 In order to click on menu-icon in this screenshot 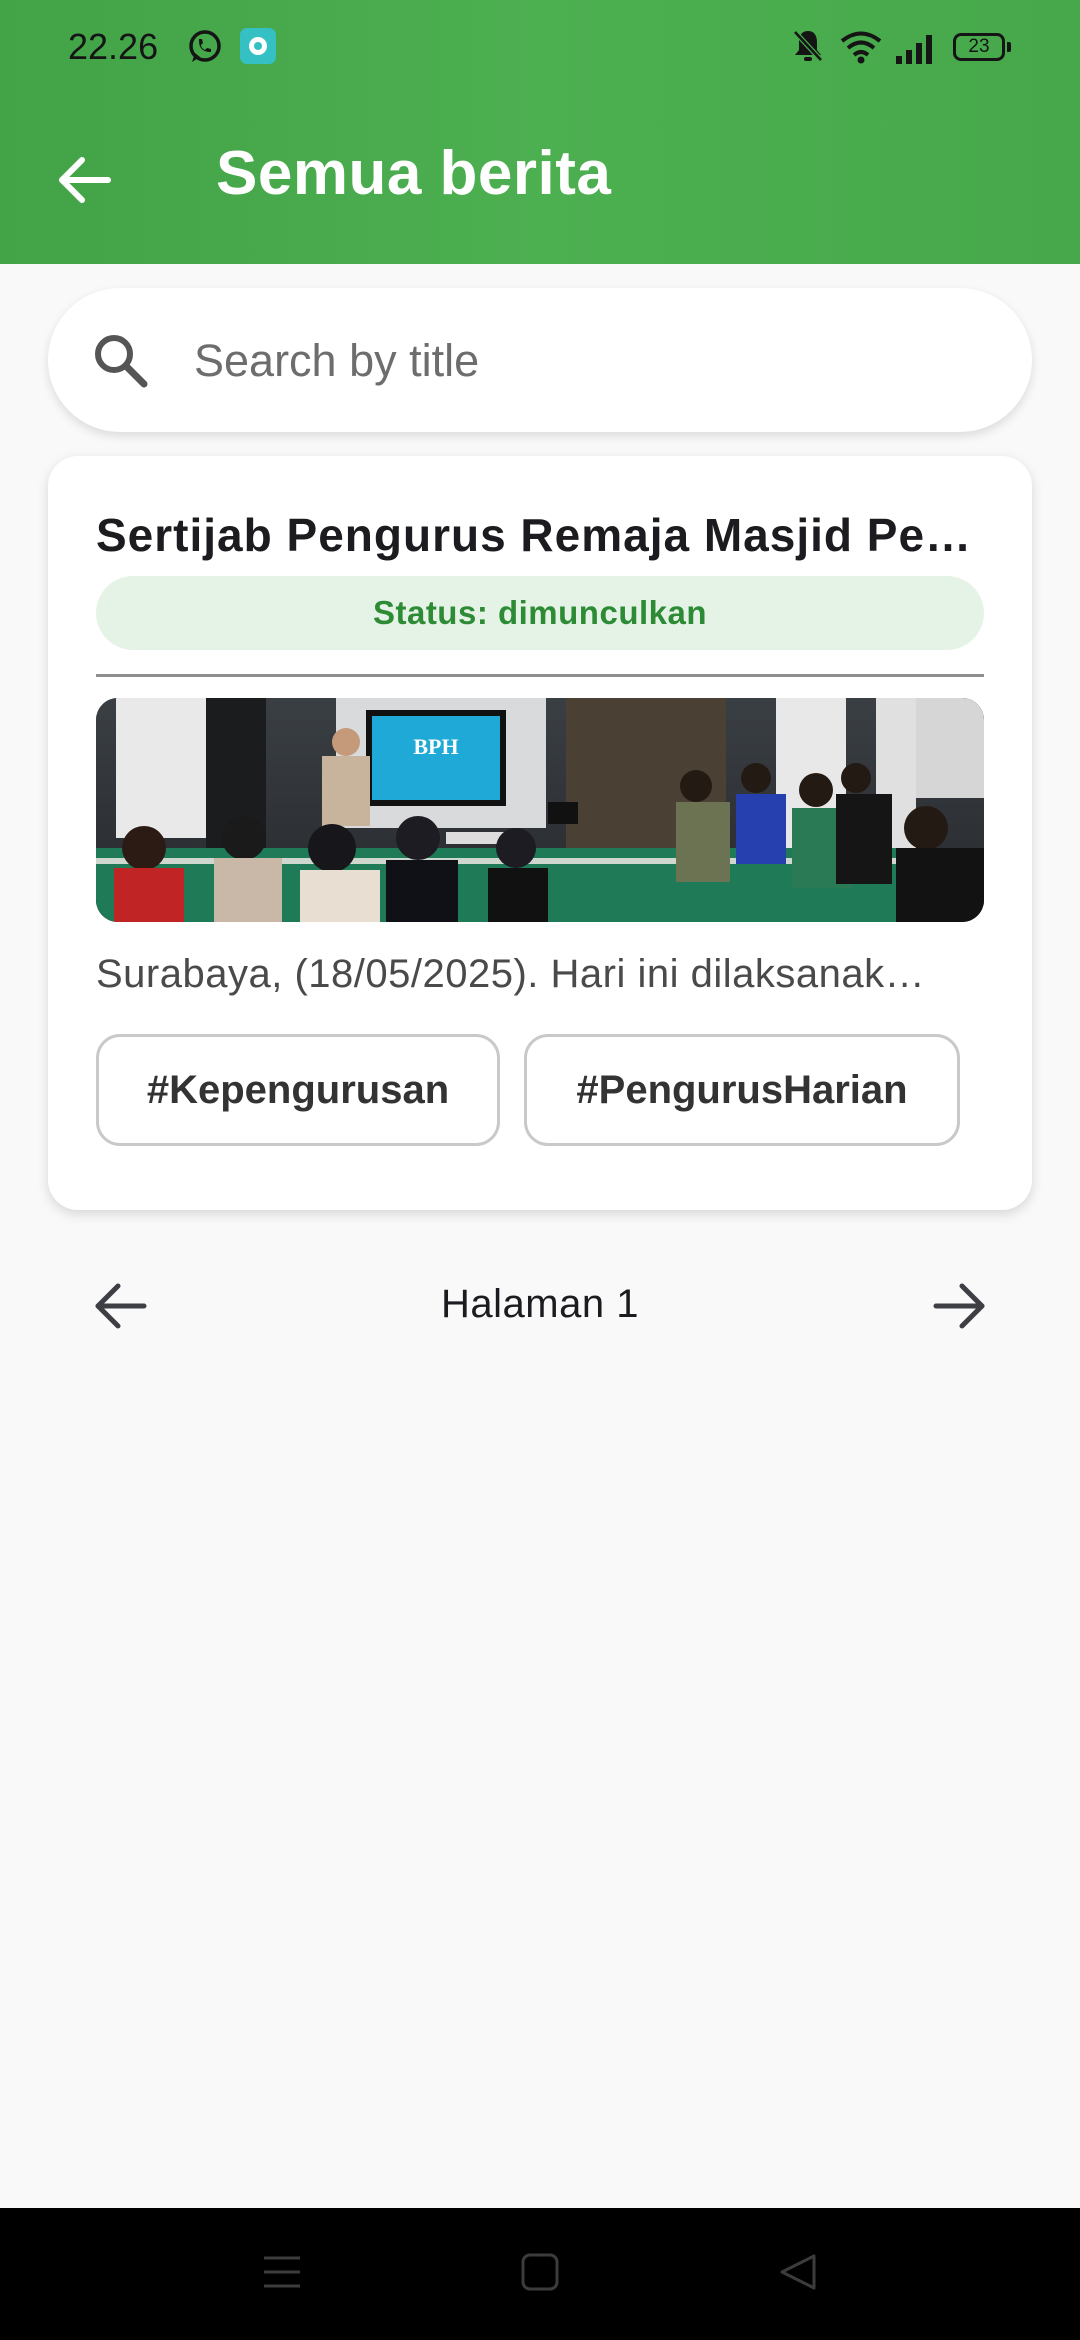, I will do `click(282, 2272)`.